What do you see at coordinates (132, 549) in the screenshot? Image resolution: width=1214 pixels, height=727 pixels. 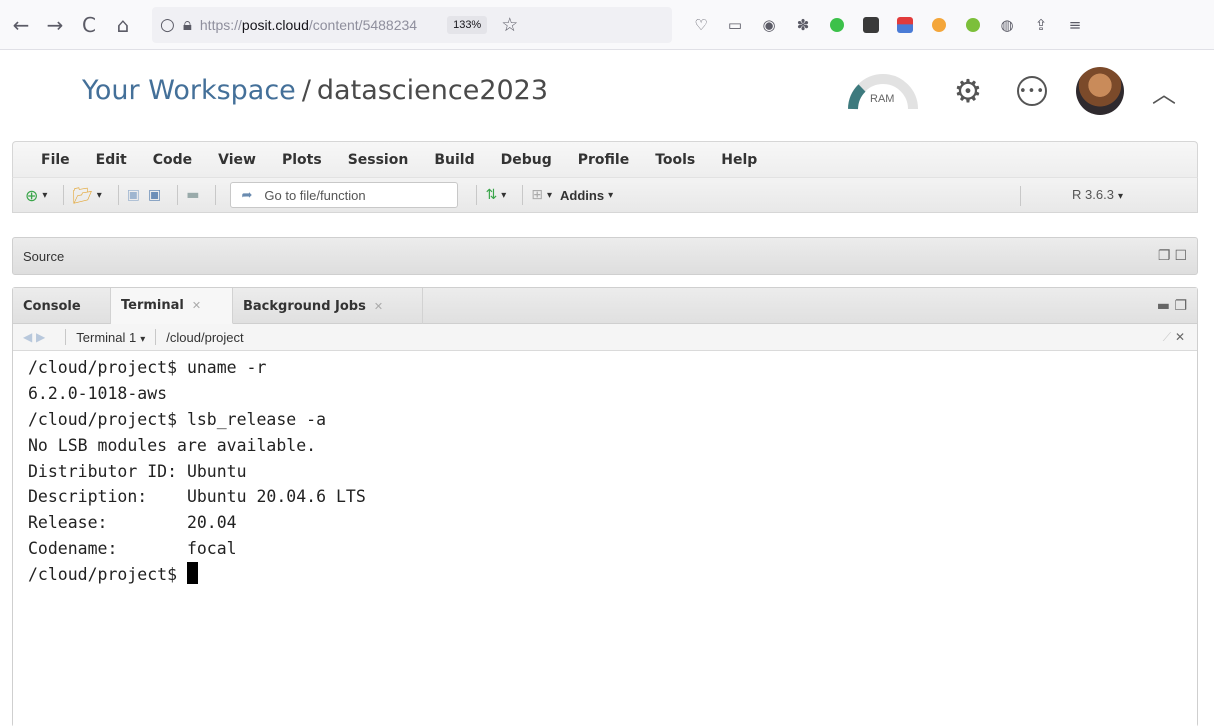 I see `terminal-line: Codename: focal` at bounding box center [132, 549].